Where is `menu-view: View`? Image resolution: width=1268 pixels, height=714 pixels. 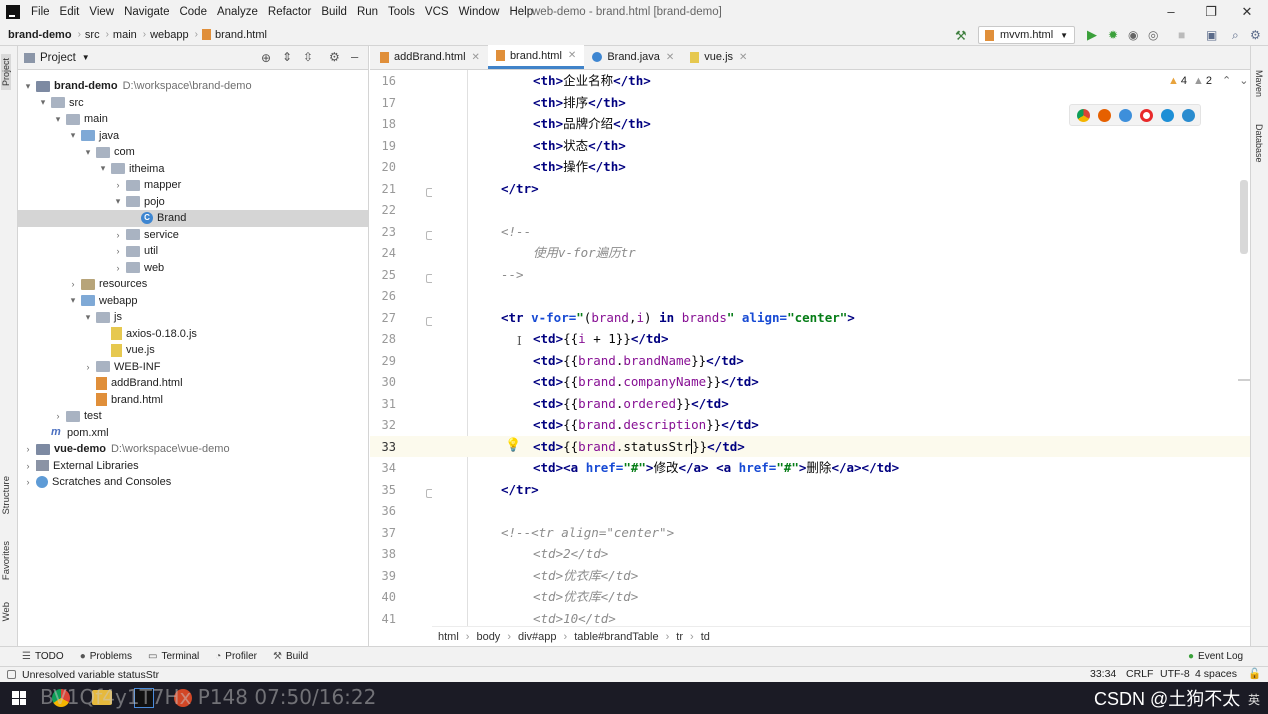 menu-view: View is located at coordinates (101, 12).